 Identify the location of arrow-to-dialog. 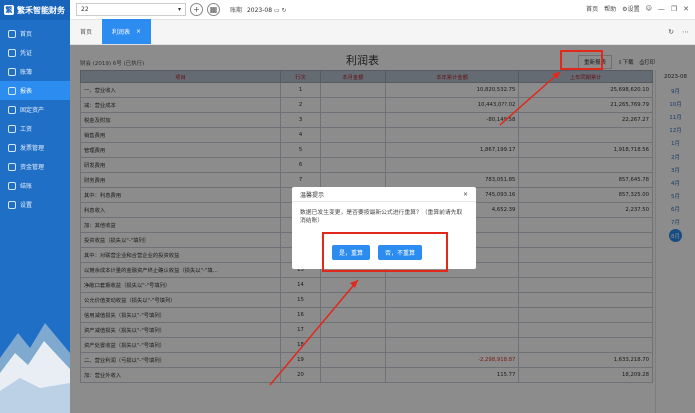
(314, 332).